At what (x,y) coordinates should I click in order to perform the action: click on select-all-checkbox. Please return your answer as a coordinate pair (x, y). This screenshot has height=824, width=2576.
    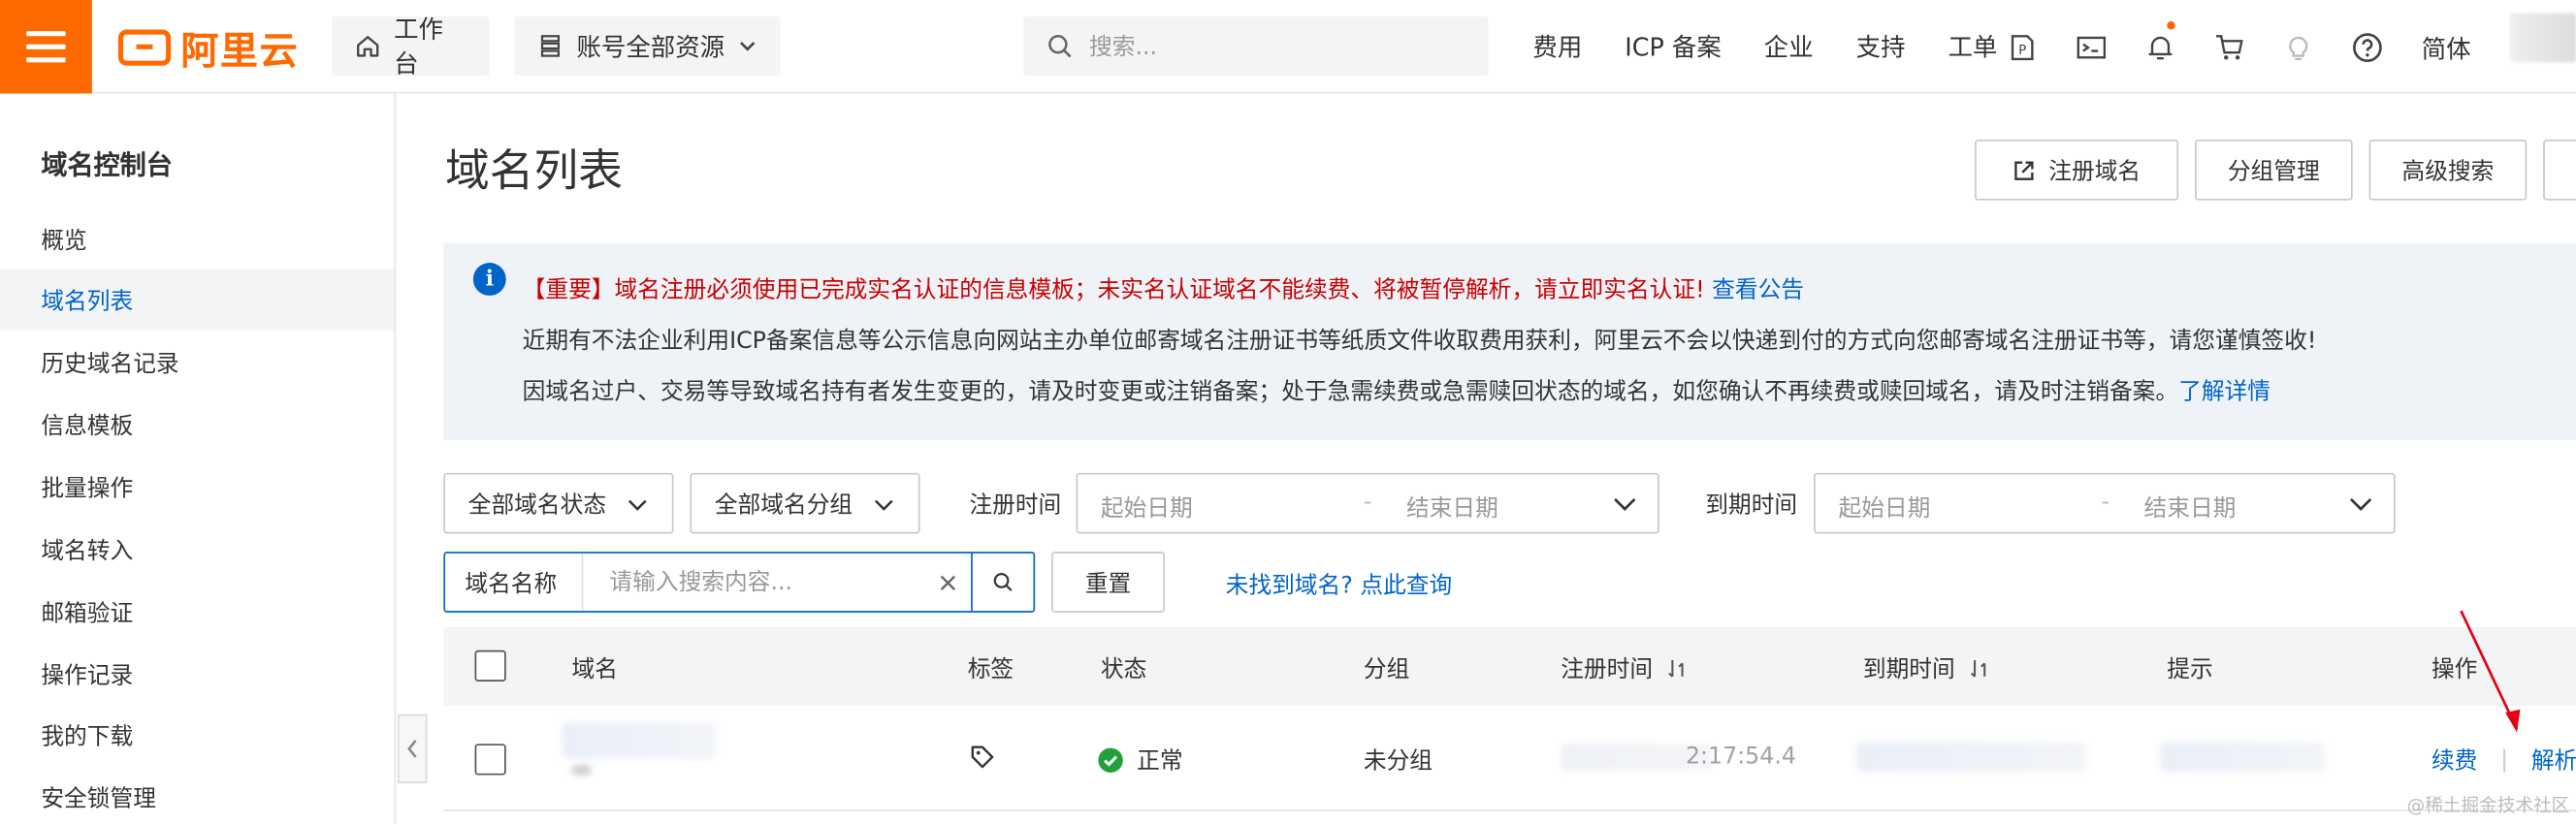
    Looking at the image, I should click on (490, 665).